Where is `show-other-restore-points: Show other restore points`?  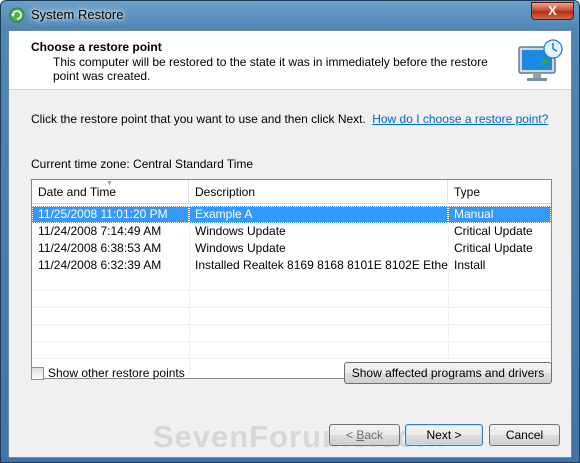 show-other-restore-points: Show other restore points is located at coordinates (108, 373).